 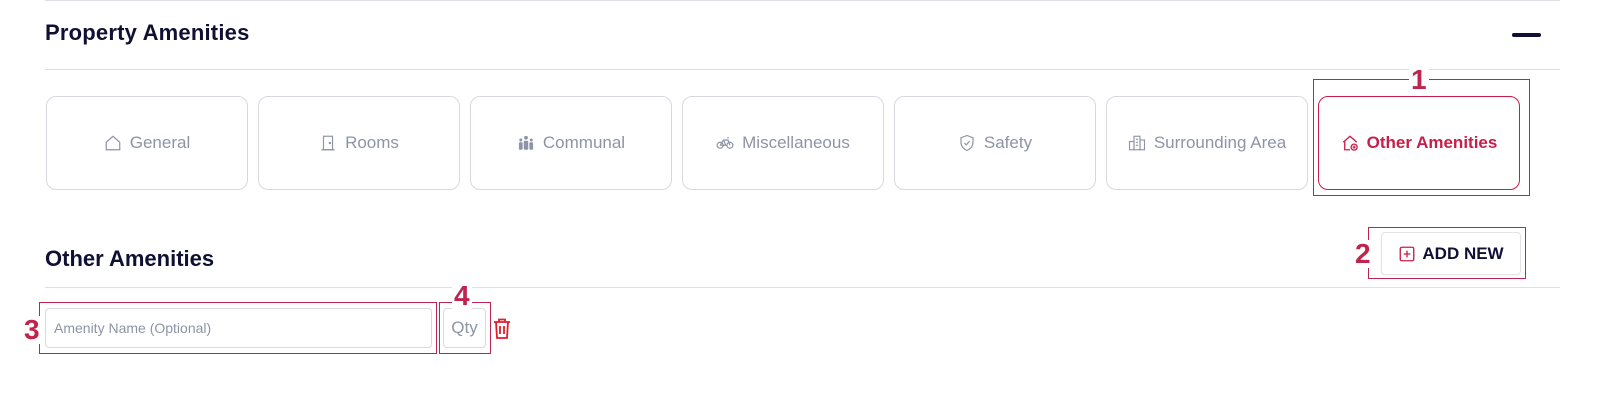 What do you see at coordinates (462, 295) in the screenshot?
I see `annotation-number-4: 4` at bounding box center [462, 295].